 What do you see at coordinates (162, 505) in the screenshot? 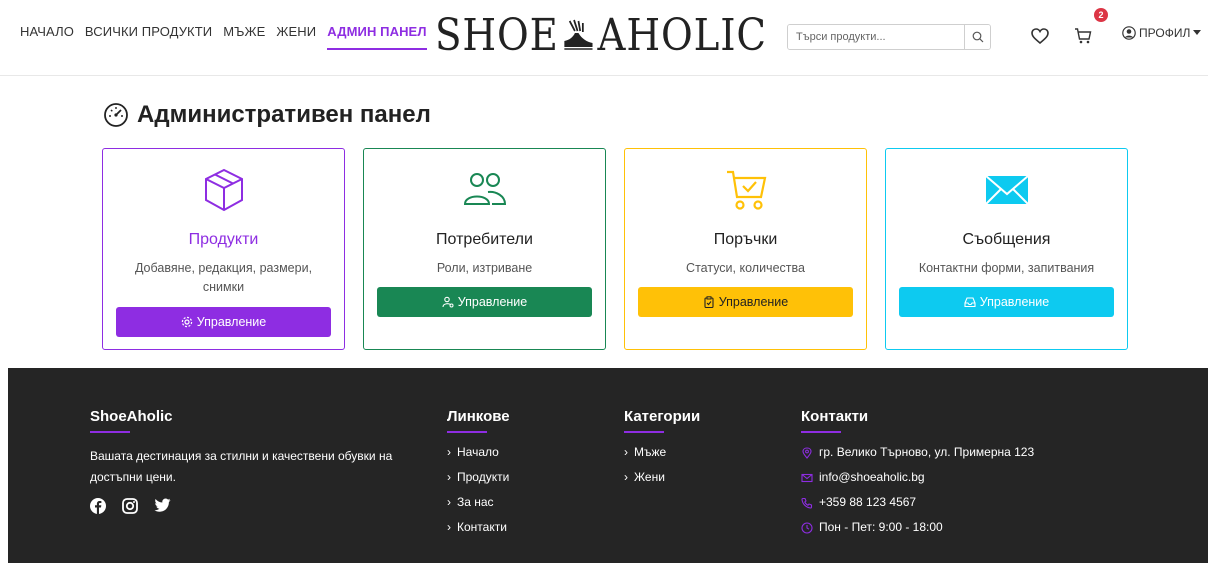
I see `twitter-icon` at bounding box center [162, 505].